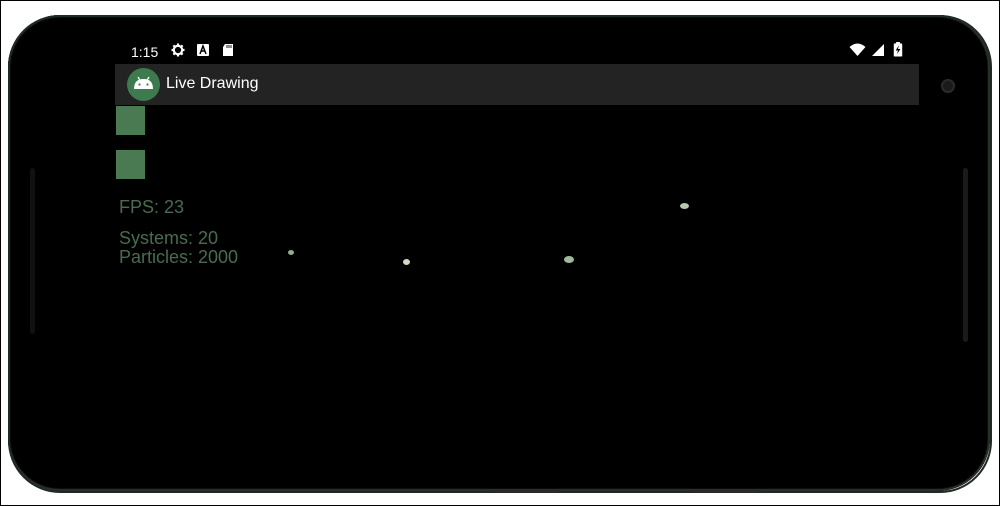 This screenshot has height=506, width=1000. I want to click on systems-readout: Systems: 20, so click(169, 238).